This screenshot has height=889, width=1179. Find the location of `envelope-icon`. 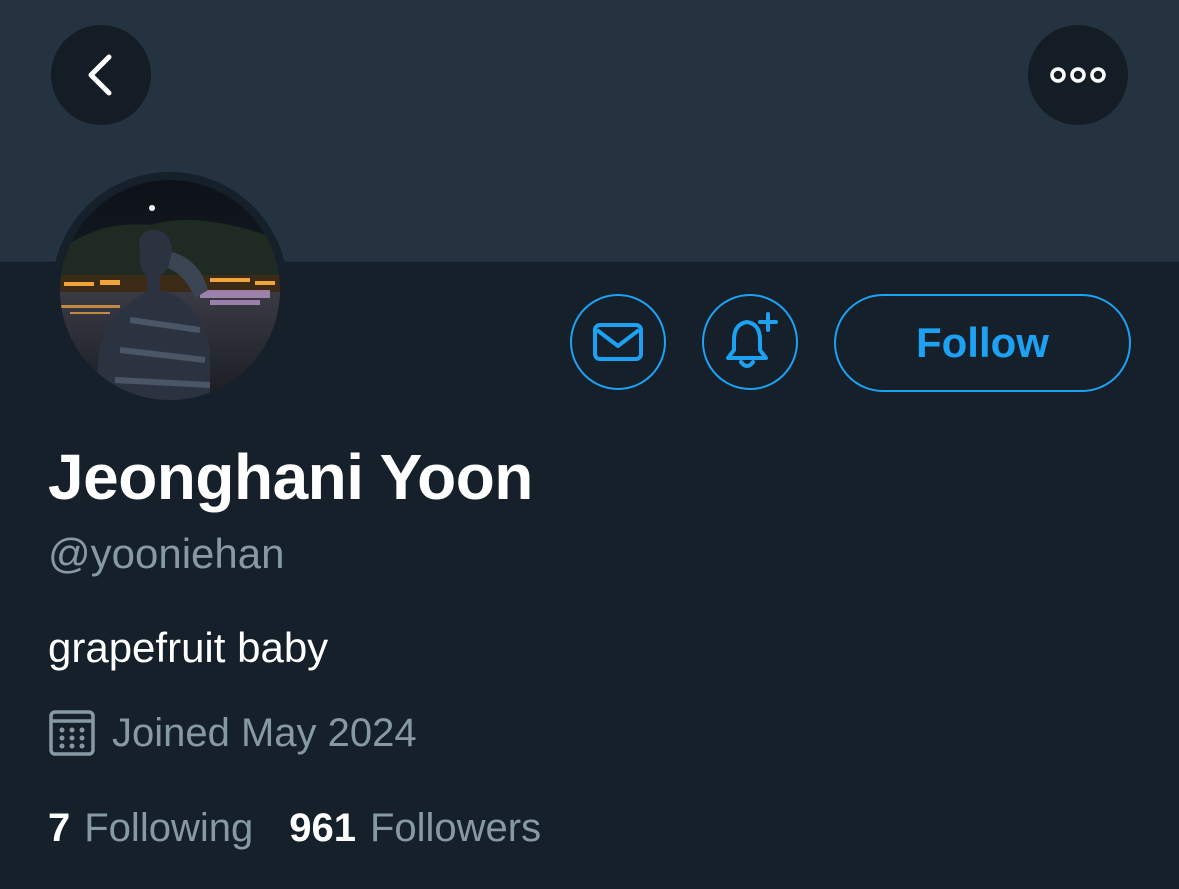

envelope-icon is located at coordinates (618, 342).